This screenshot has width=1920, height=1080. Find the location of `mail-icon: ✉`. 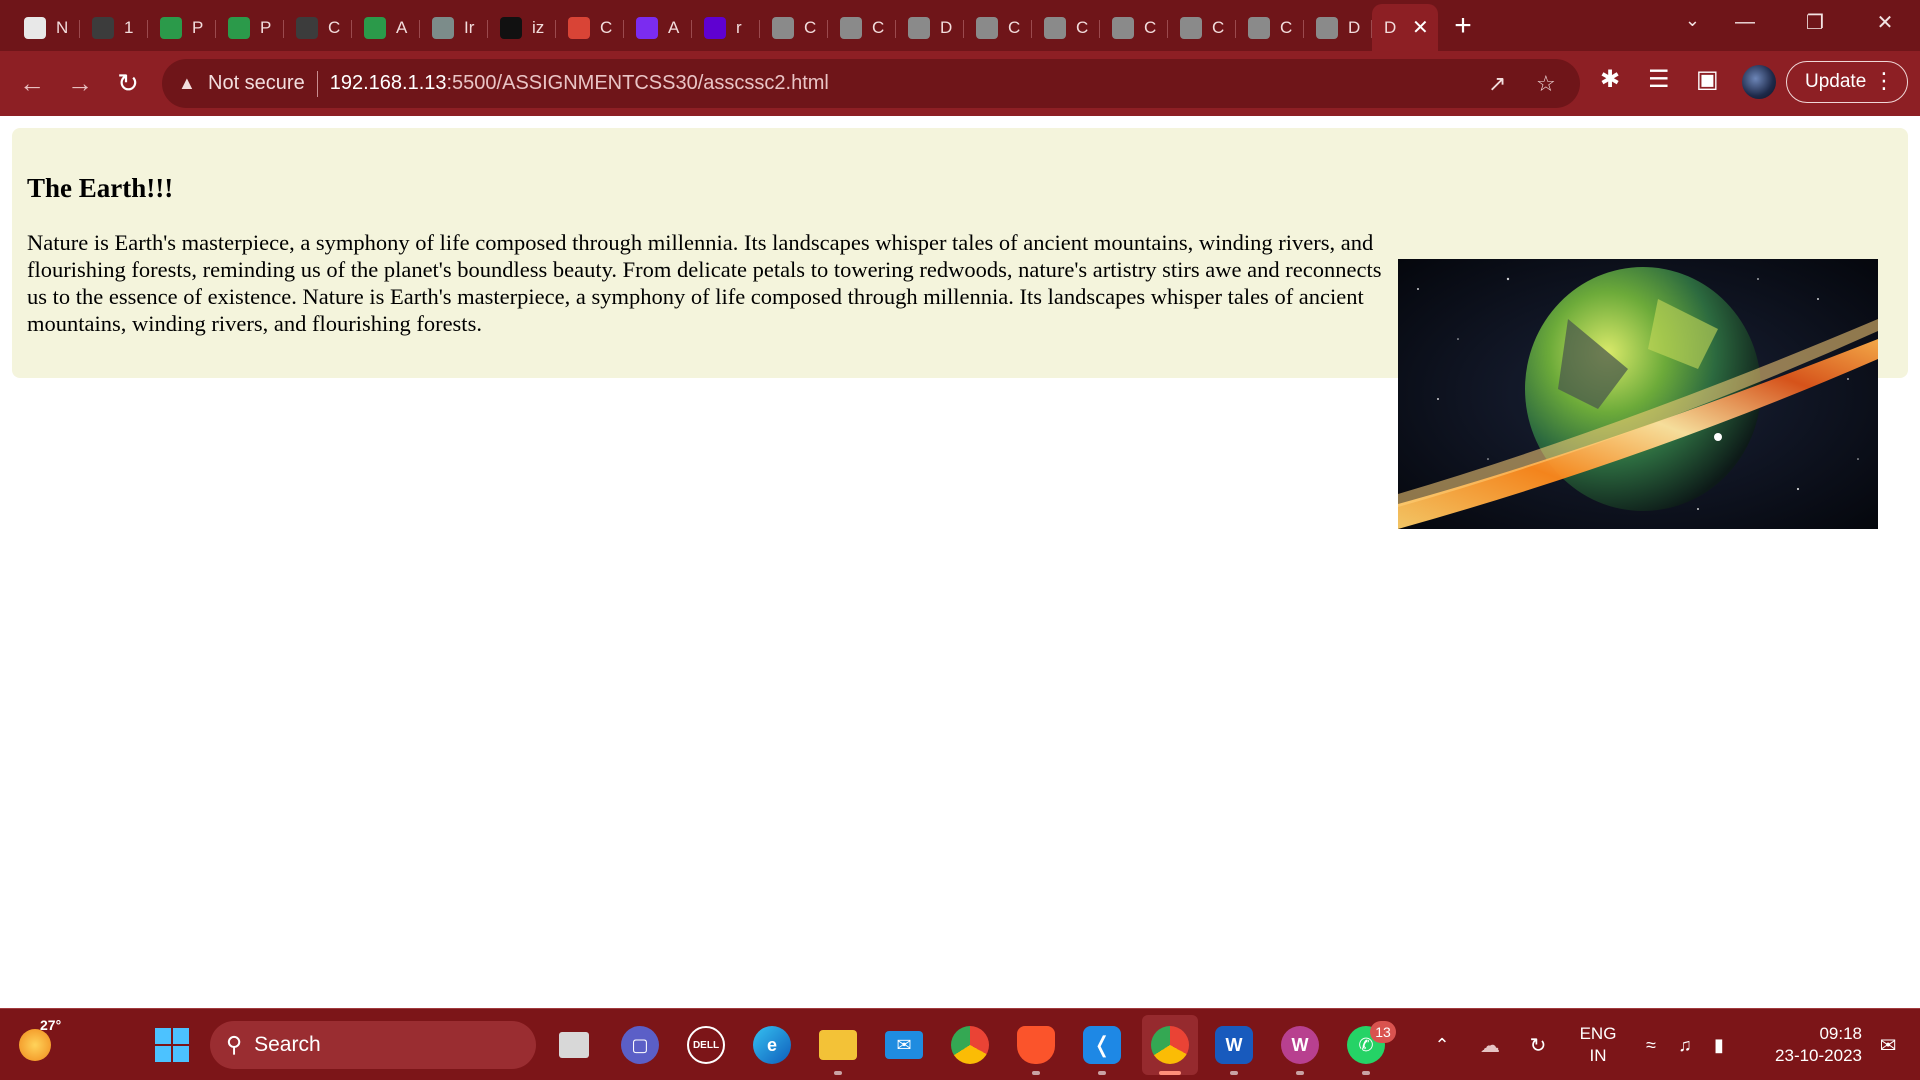

mail-icon: ✉ is located at coordinates (904, 1045).